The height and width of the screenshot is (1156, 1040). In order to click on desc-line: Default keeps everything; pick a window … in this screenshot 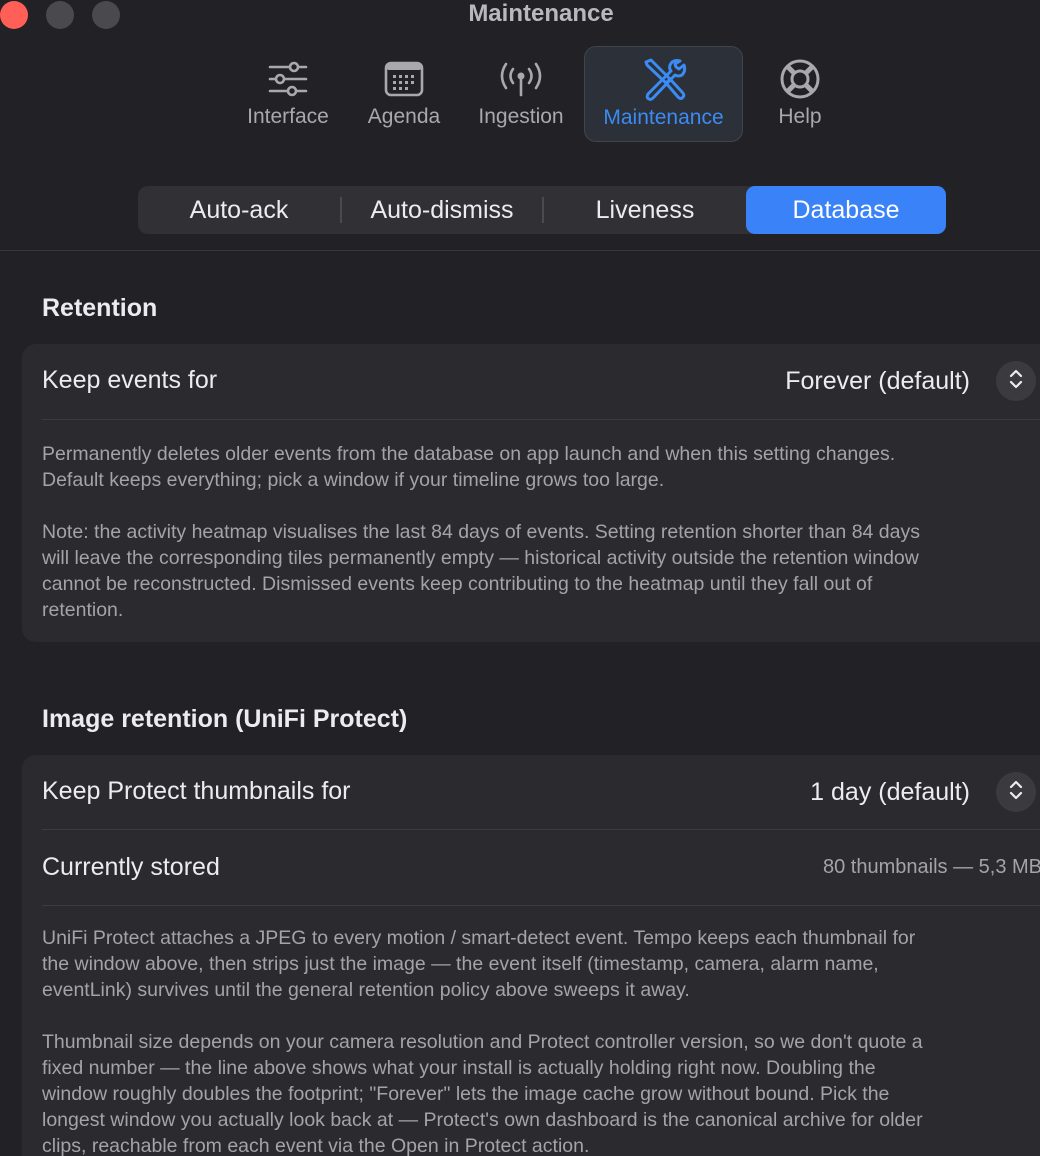, I will do `click(353, 480)`.